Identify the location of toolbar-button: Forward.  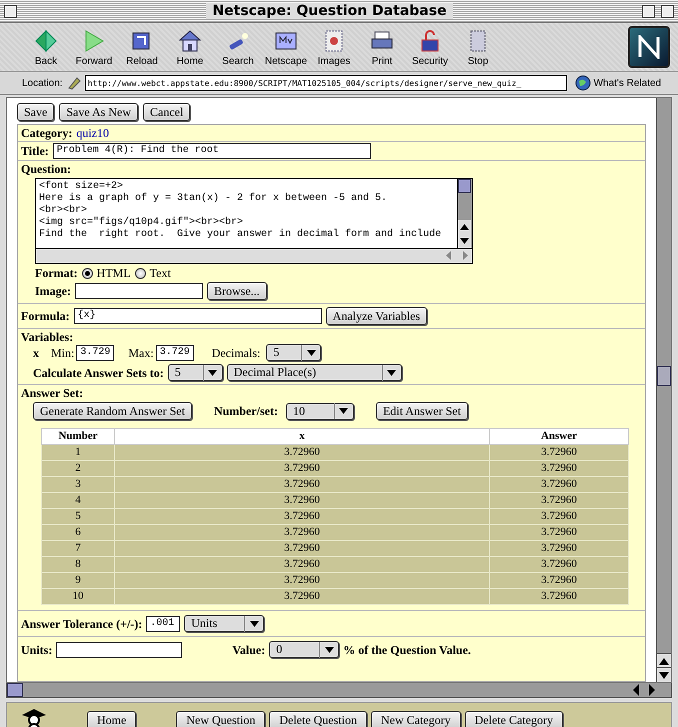
(94, 47).